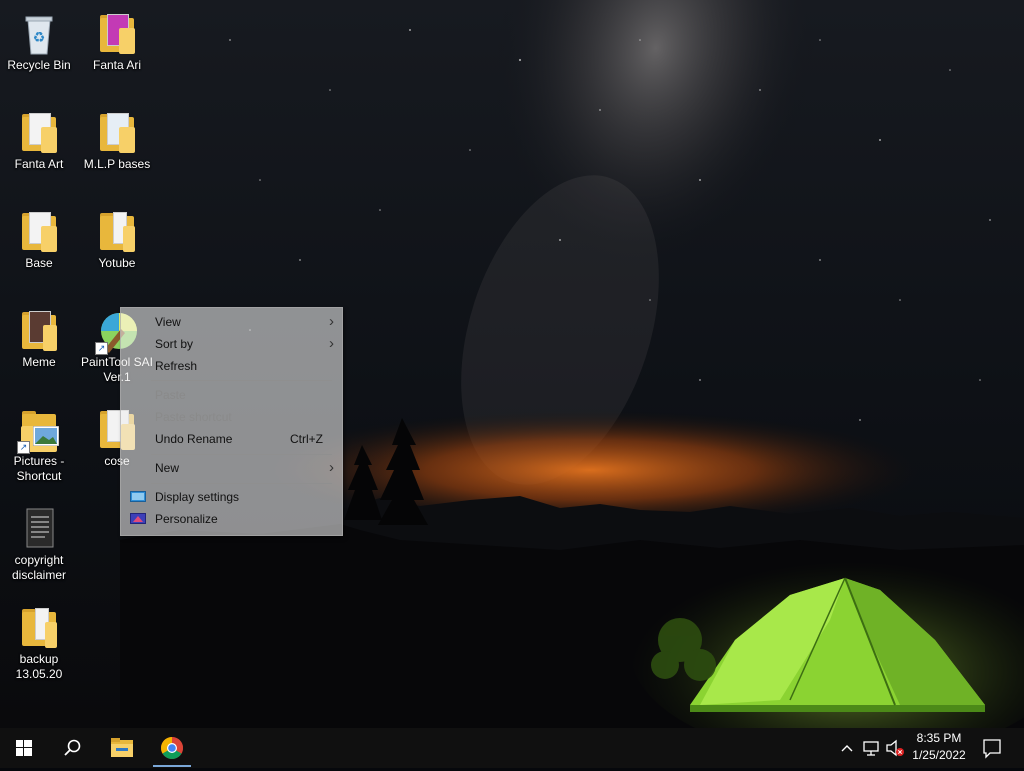 The image size is (1024, 771). I want to click on show-hidden-icons-button, so click(847, 748).